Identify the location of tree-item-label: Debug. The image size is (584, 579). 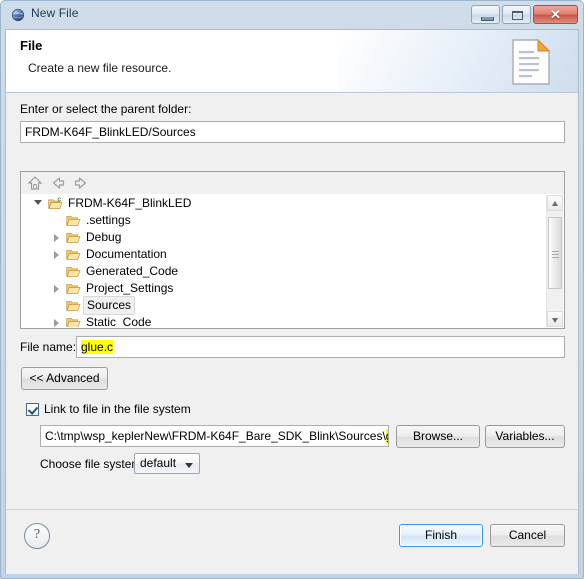
(104, 237).